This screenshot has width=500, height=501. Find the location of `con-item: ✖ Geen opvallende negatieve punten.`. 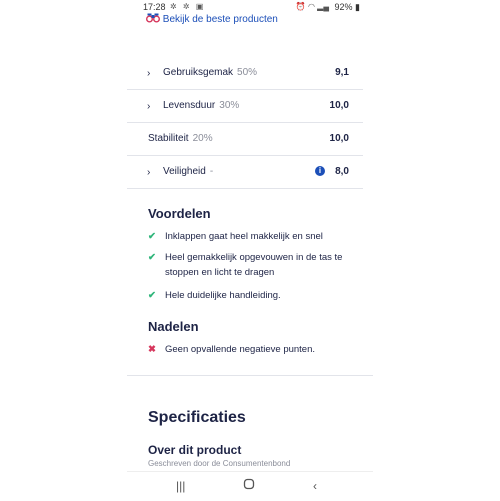

con-item: ✖ Geen opvallende negatieve punten. is located at coordinates (255, 349).